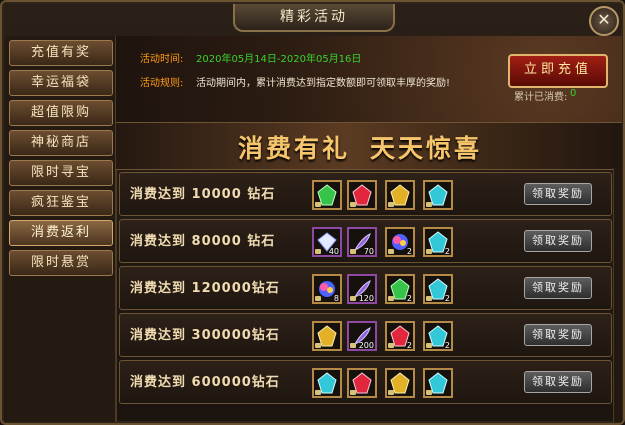 The image size is (625, 425). I want to click on sidebar-item-consume-rebate: 消费返利, so click(61, 233).